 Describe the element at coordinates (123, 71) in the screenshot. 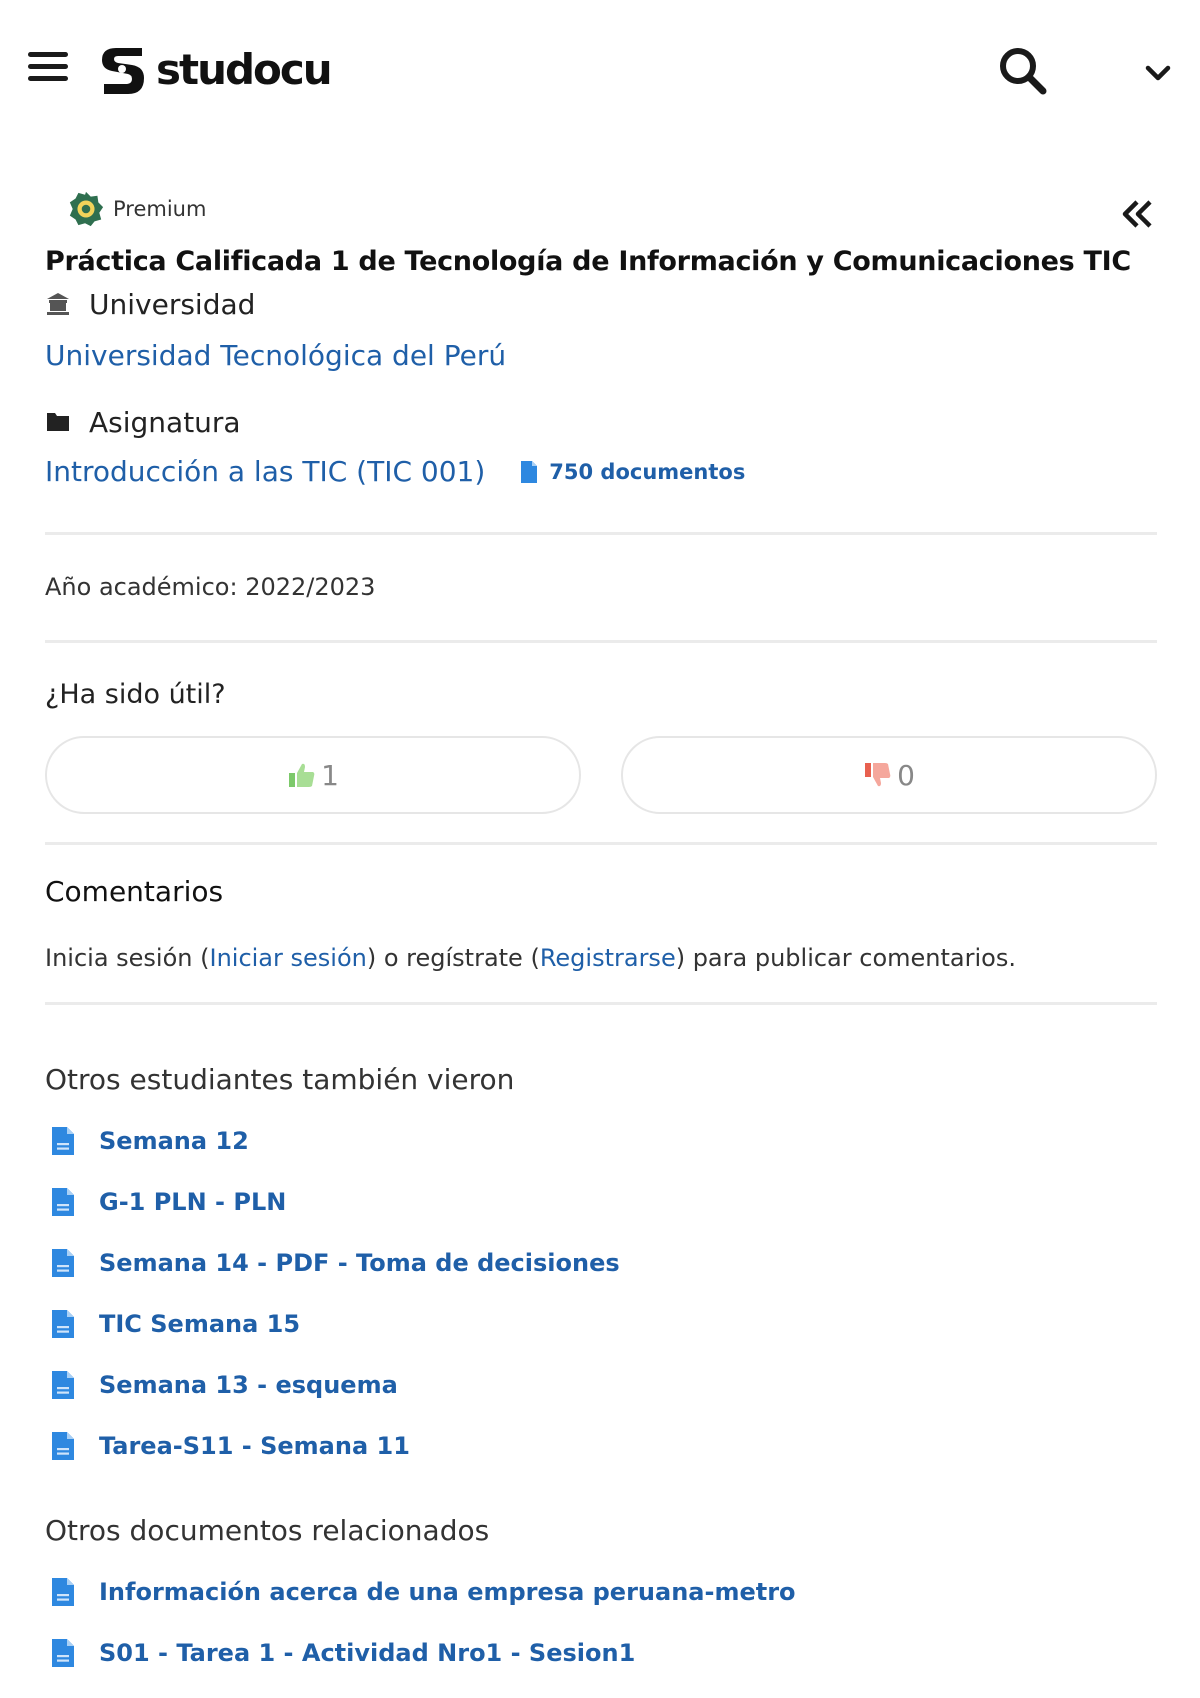

I see `studocu-logo-icon` at that location.